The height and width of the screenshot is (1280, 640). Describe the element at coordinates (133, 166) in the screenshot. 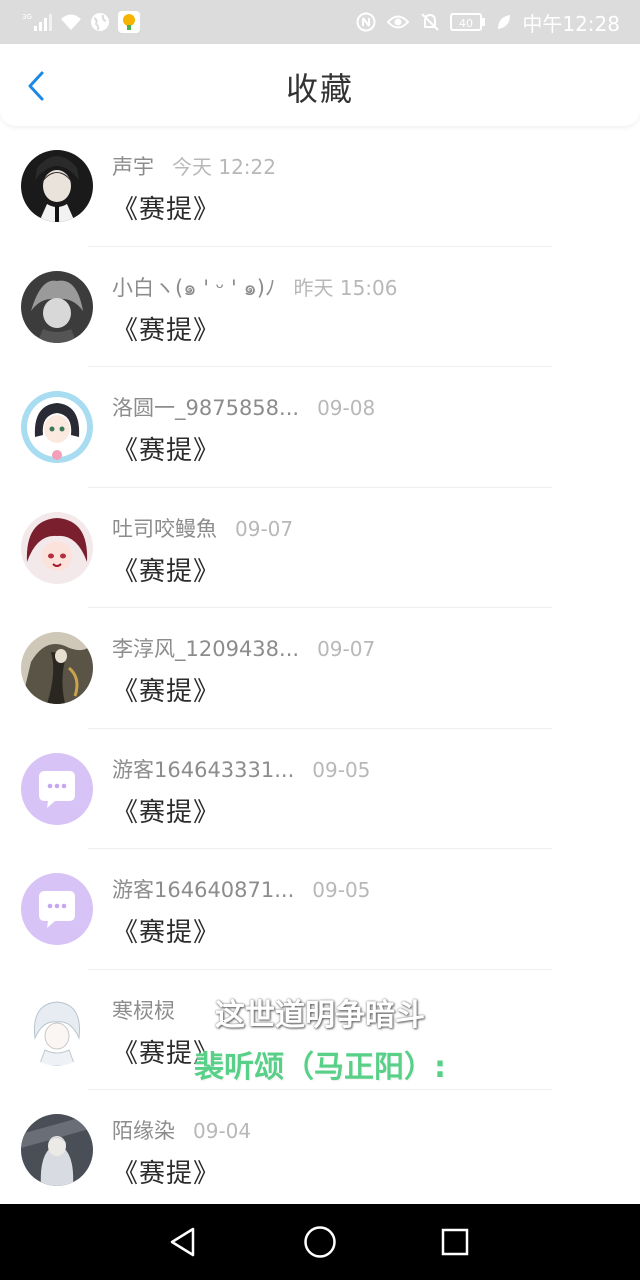

I see `user-name: 声宇` at that location.